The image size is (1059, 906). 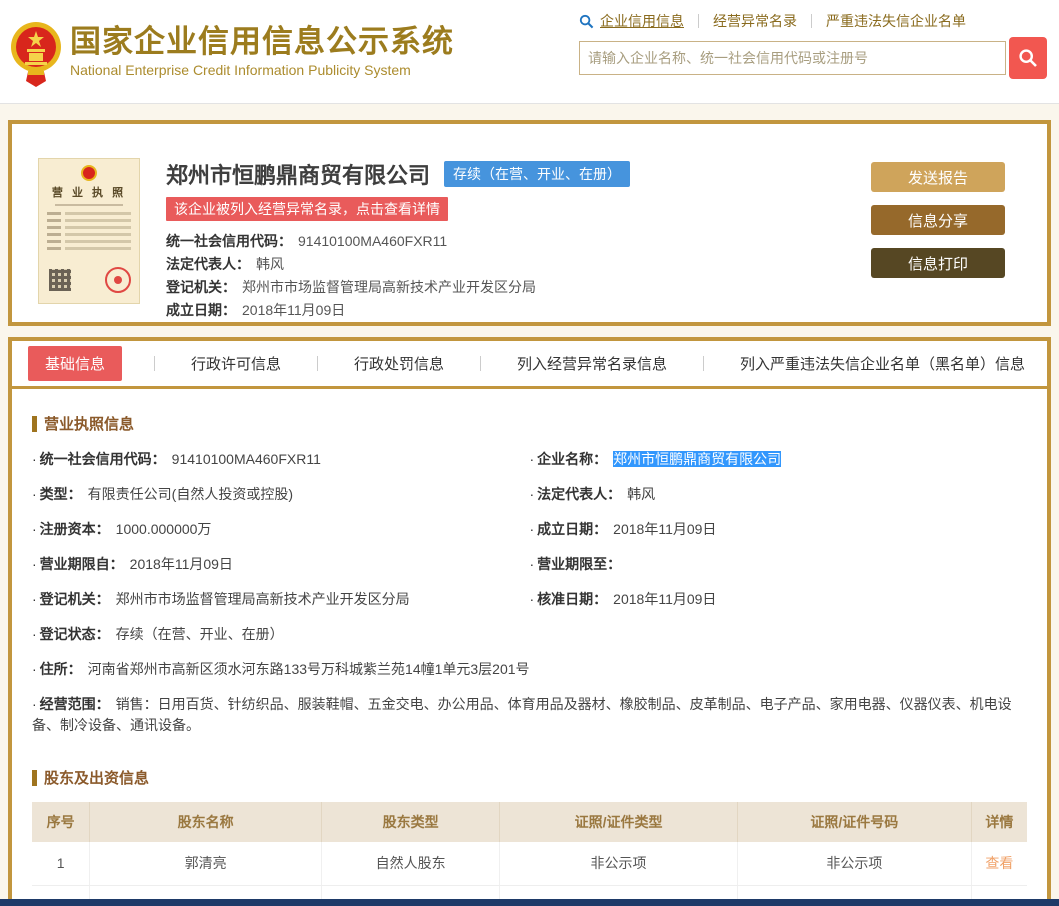 What do you see at coordinates (572, 599) in the screenshot?
I see `info-label: 核准日期：` at bounding box center [572, 599].